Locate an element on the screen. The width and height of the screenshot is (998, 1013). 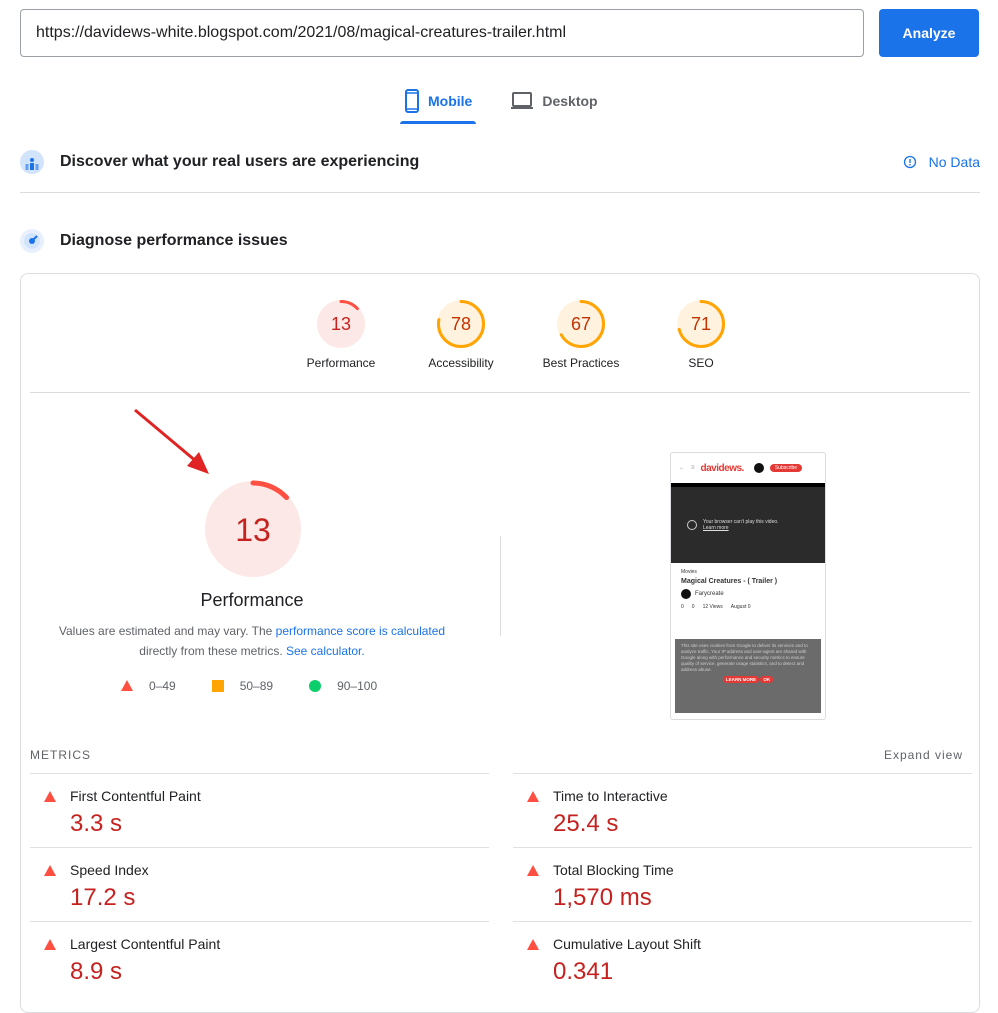
preview-date: August 0 is located at coordinates (740, 607).